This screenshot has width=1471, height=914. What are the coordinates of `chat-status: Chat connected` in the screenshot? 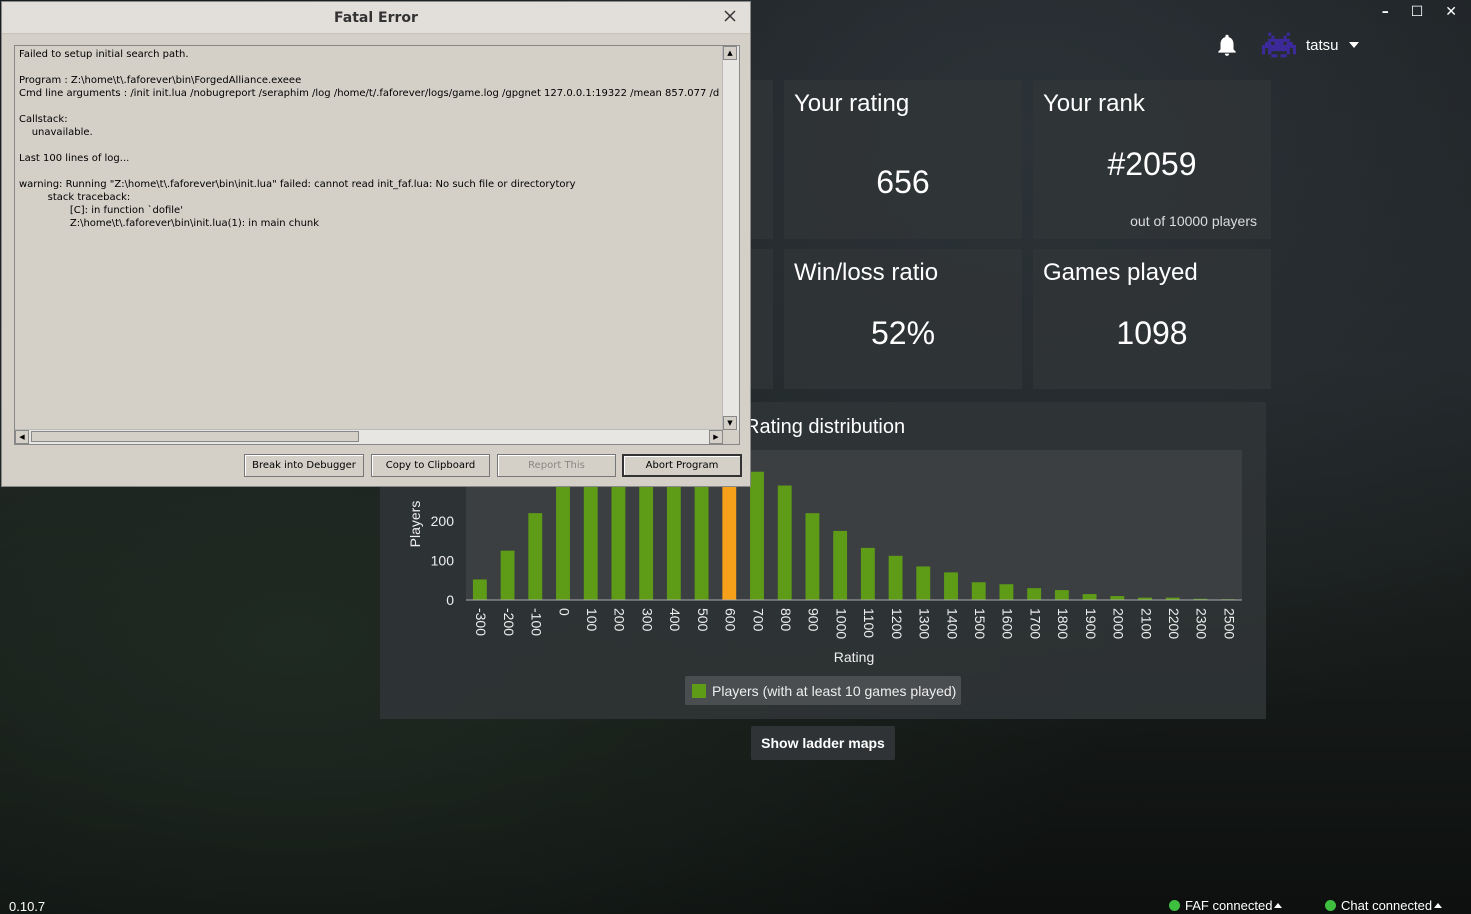 It's located at (1384, 905).